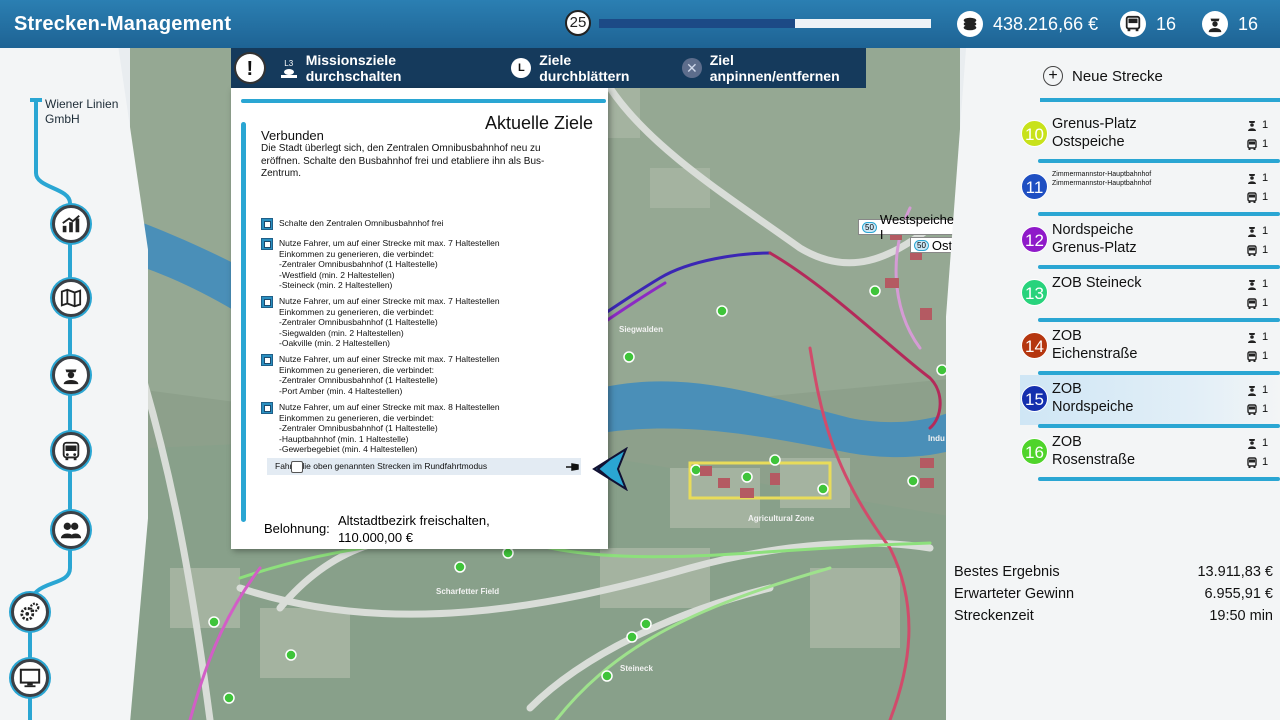 This screenshot has height=720, width=1280. What do you see at coordinates (353, 68) in the screenshot?
I see `toggle-objectives-label: Missionsziele durchschalten` at bounding box center [353, 68].